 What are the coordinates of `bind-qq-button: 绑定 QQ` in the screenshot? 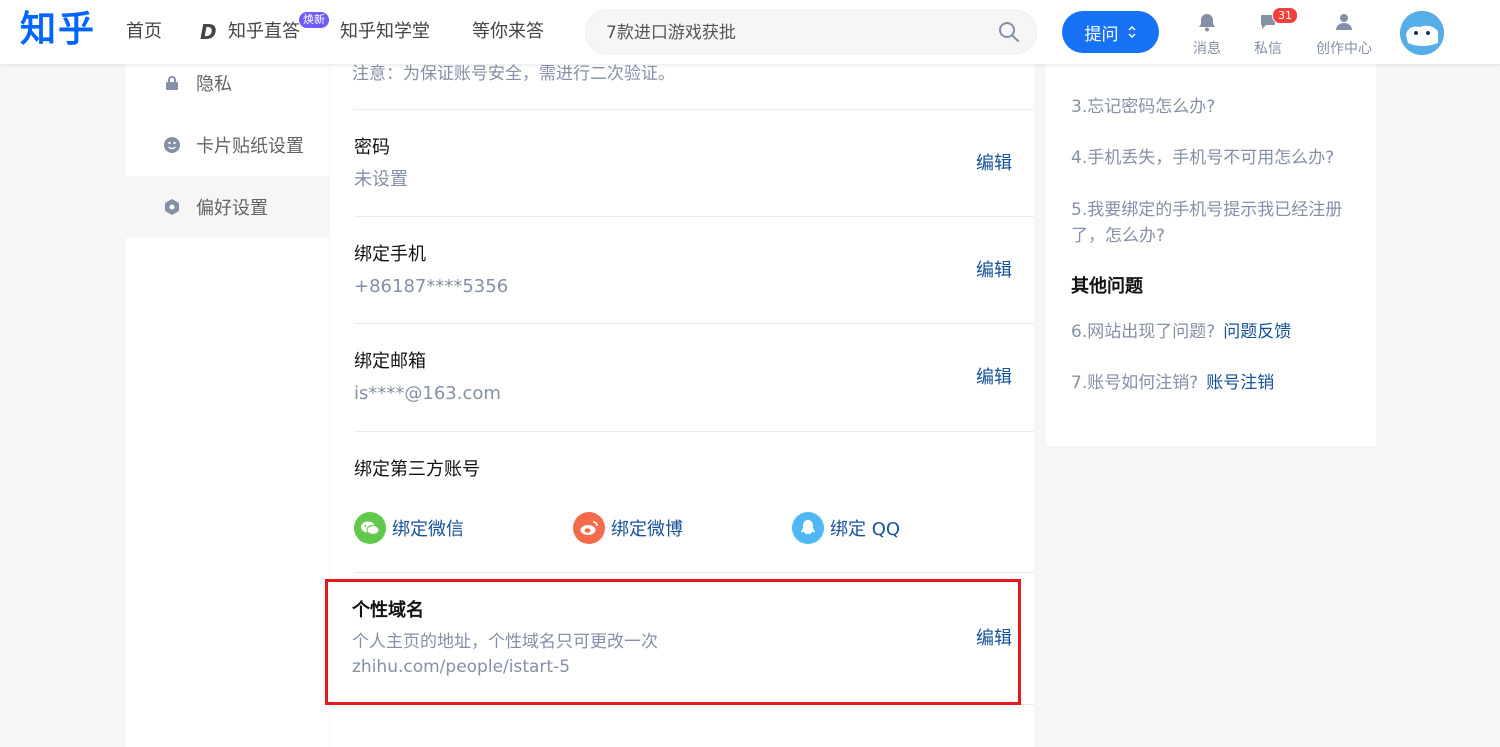 It's located at (846, 528).